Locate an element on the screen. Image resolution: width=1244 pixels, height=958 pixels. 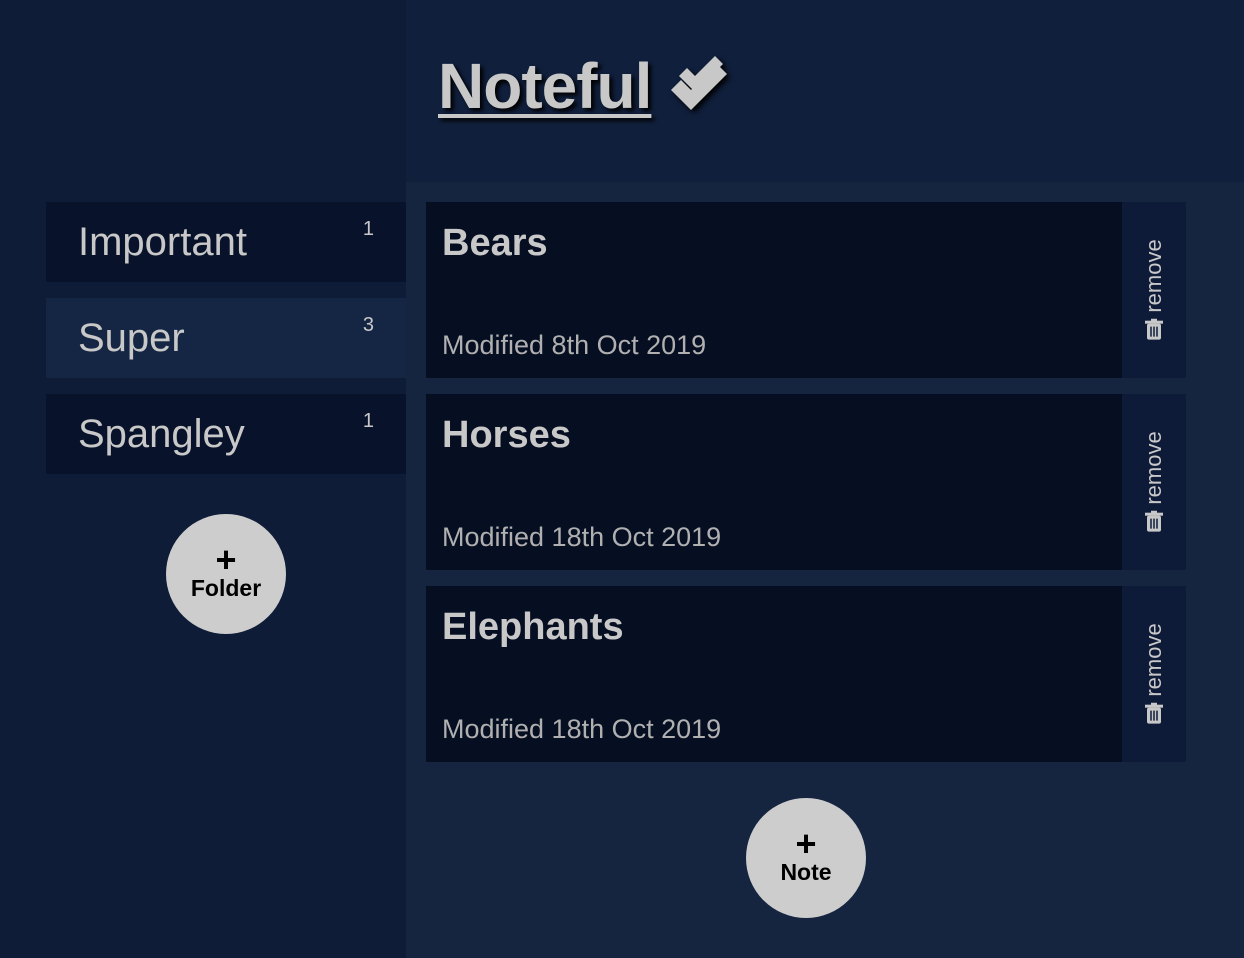
note-body: Bears Modified 8th Oct 2019 is located at coordinates (774, 290).